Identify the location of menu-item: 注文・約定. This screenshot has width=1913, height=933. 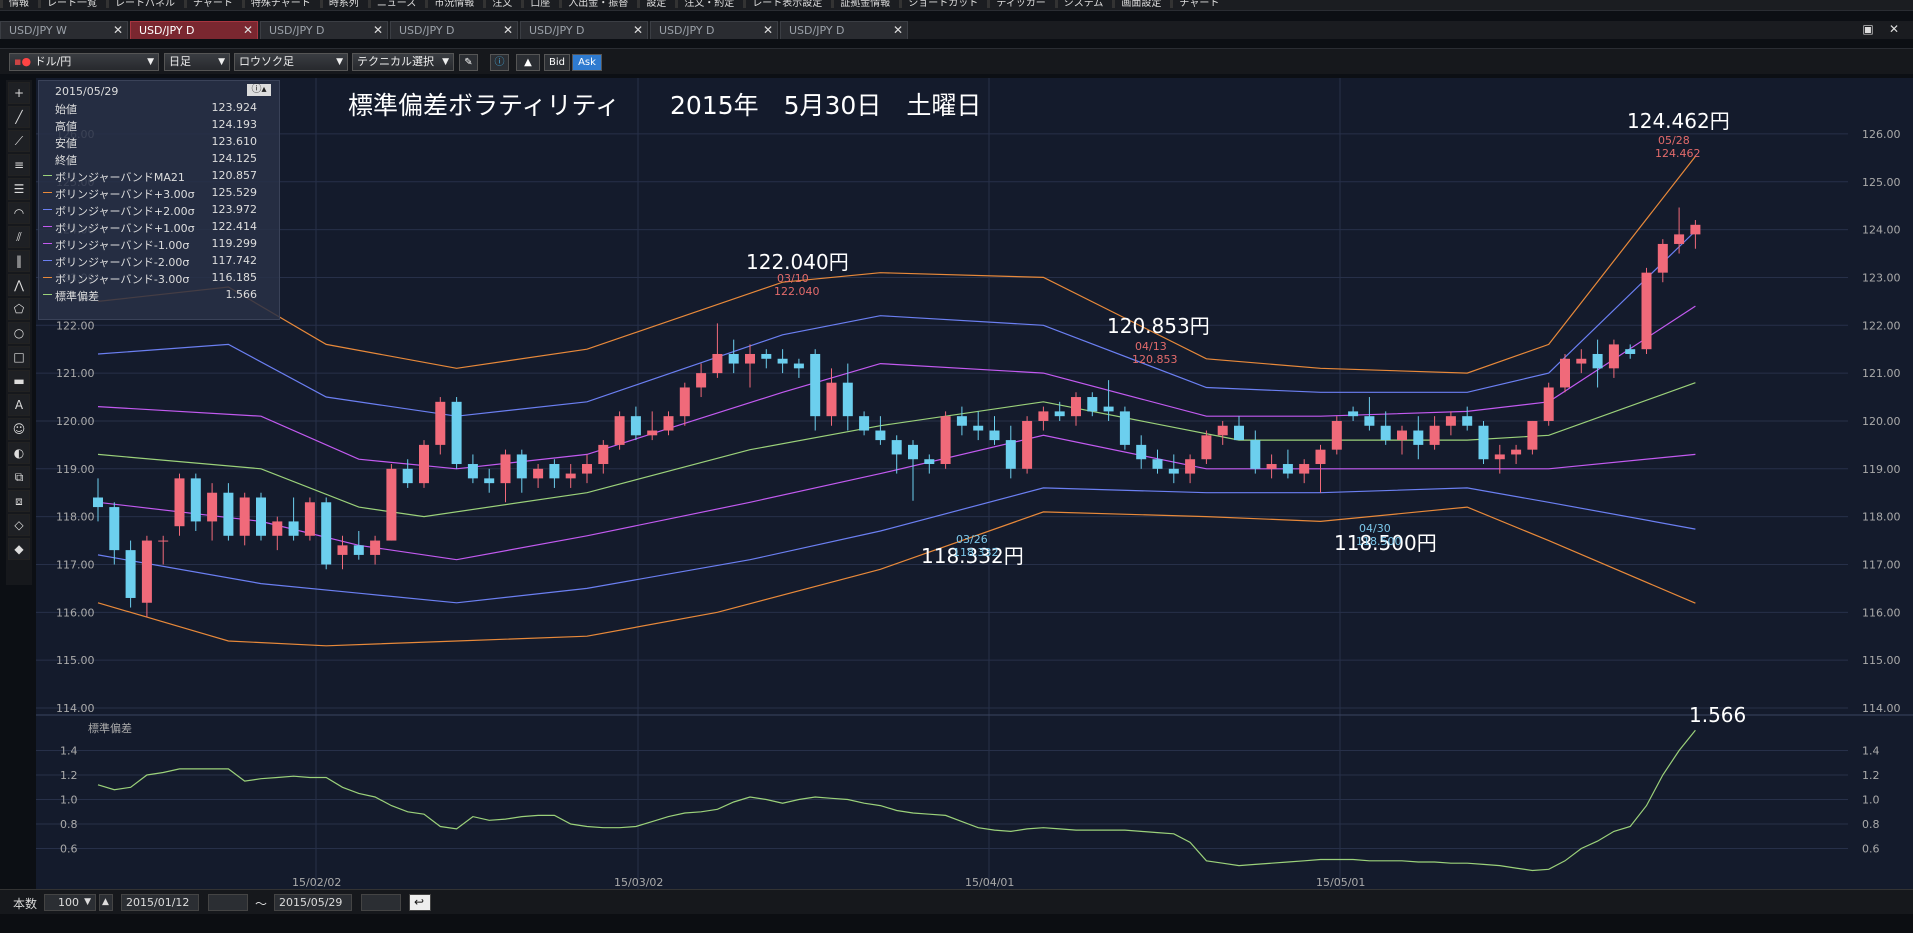
(709, 4).